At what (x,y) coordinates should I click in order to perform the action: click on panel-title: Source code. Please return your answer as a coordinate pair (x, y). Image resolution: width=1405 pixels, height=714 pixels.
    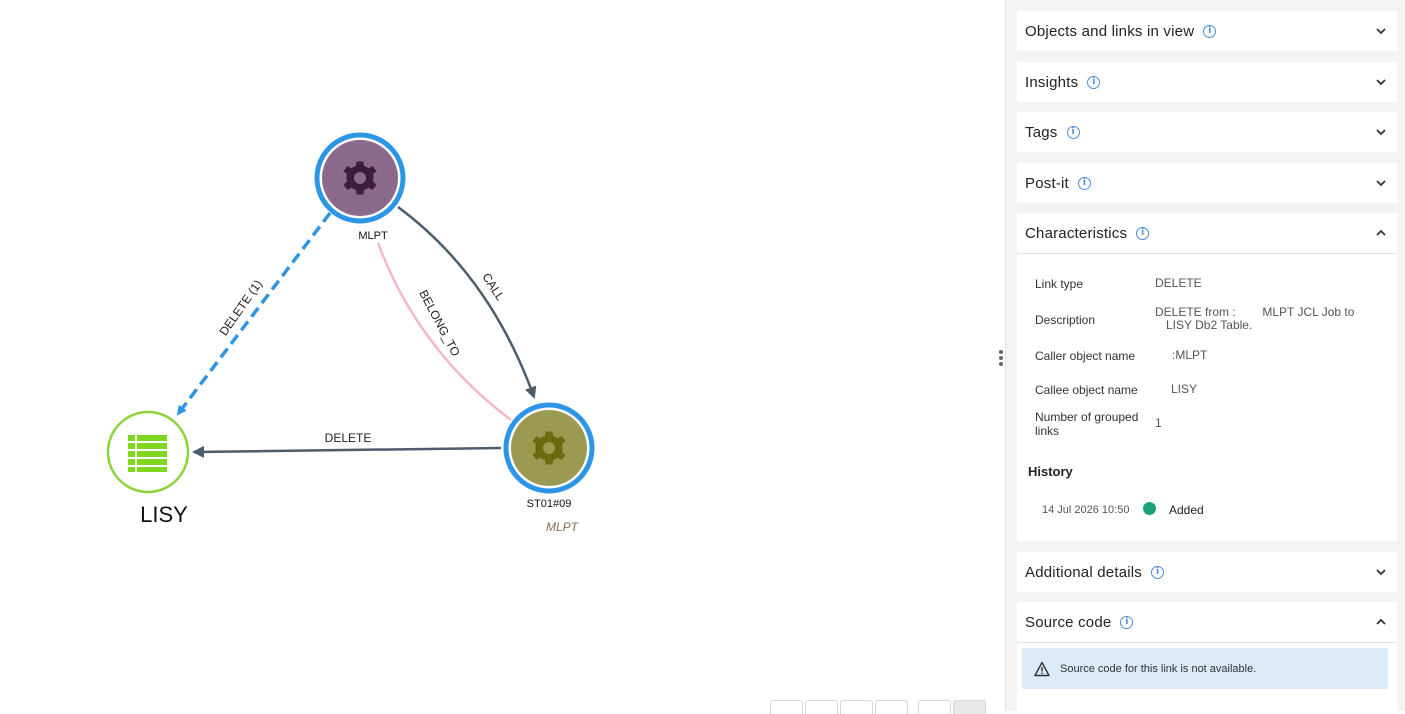
    Looking at the image, I should click on (1068, 622).